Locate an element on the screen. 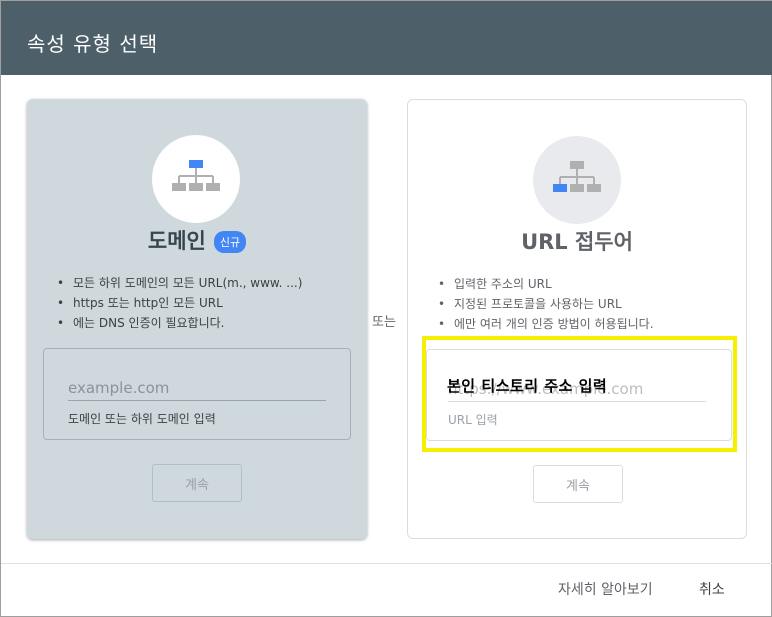  list-item: 입력한 주소의 URL is located at coordinates (588, 284).